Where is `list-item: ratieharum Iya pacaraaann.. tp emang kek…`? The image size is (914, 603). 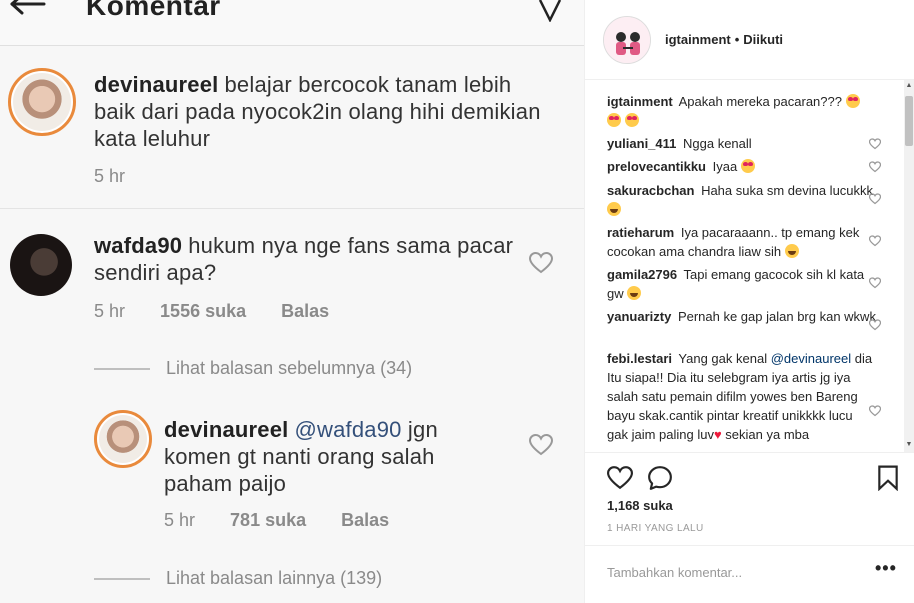 list-item: ratieharum Iya pacaraaann.. tp emang kek… is located at coordinates (744, 242).